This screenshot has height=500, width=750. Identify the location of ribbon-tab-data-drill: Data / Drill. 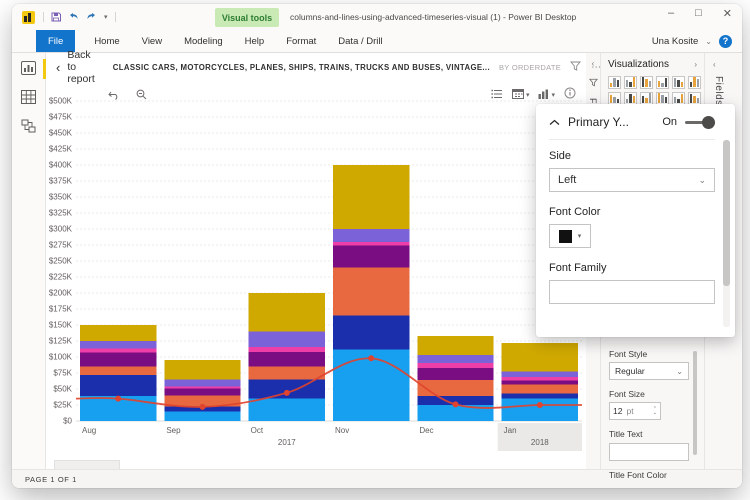
(360, 41).